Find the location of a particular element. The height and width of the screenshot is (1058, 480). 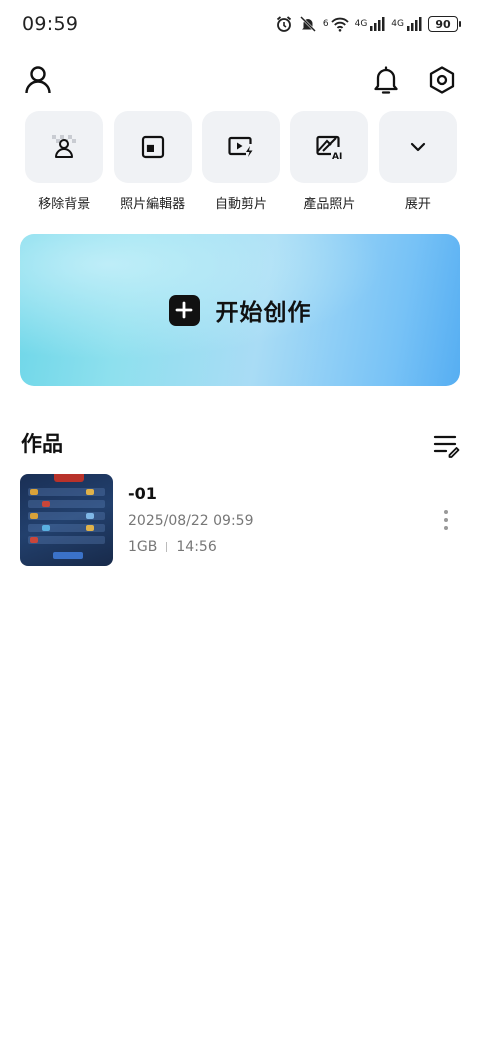

tool-label: 展开 is located at coordinates (417, 204).